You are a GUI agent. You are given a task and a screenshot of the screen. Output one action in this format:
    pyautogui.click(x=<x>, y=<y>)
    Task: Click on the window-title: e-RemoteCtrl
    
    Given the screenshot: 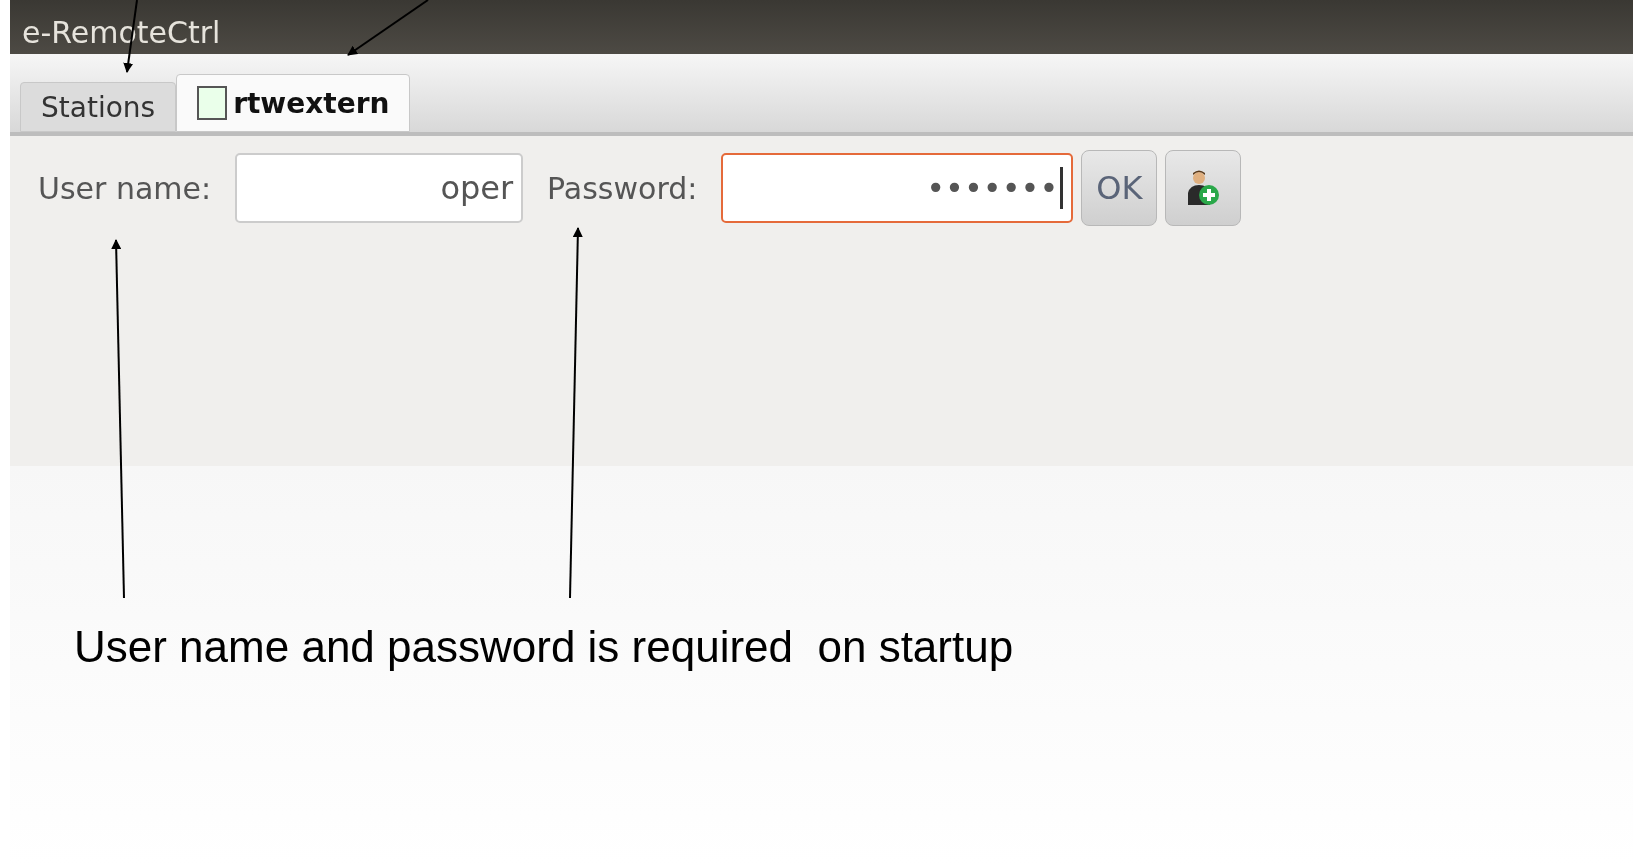 What is the action you would take?
    pyautogui.click(x=121, y=32)
    